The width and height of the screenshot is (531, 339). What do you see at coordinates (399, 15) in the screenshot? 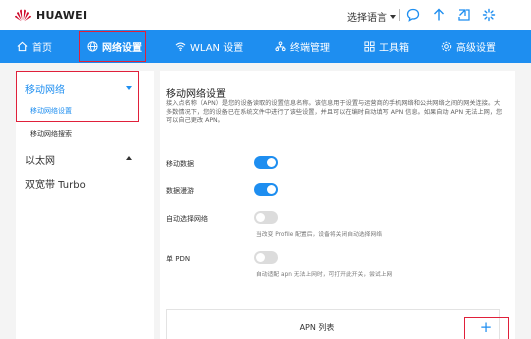
I see `divider` at bounding box center [399, 15].